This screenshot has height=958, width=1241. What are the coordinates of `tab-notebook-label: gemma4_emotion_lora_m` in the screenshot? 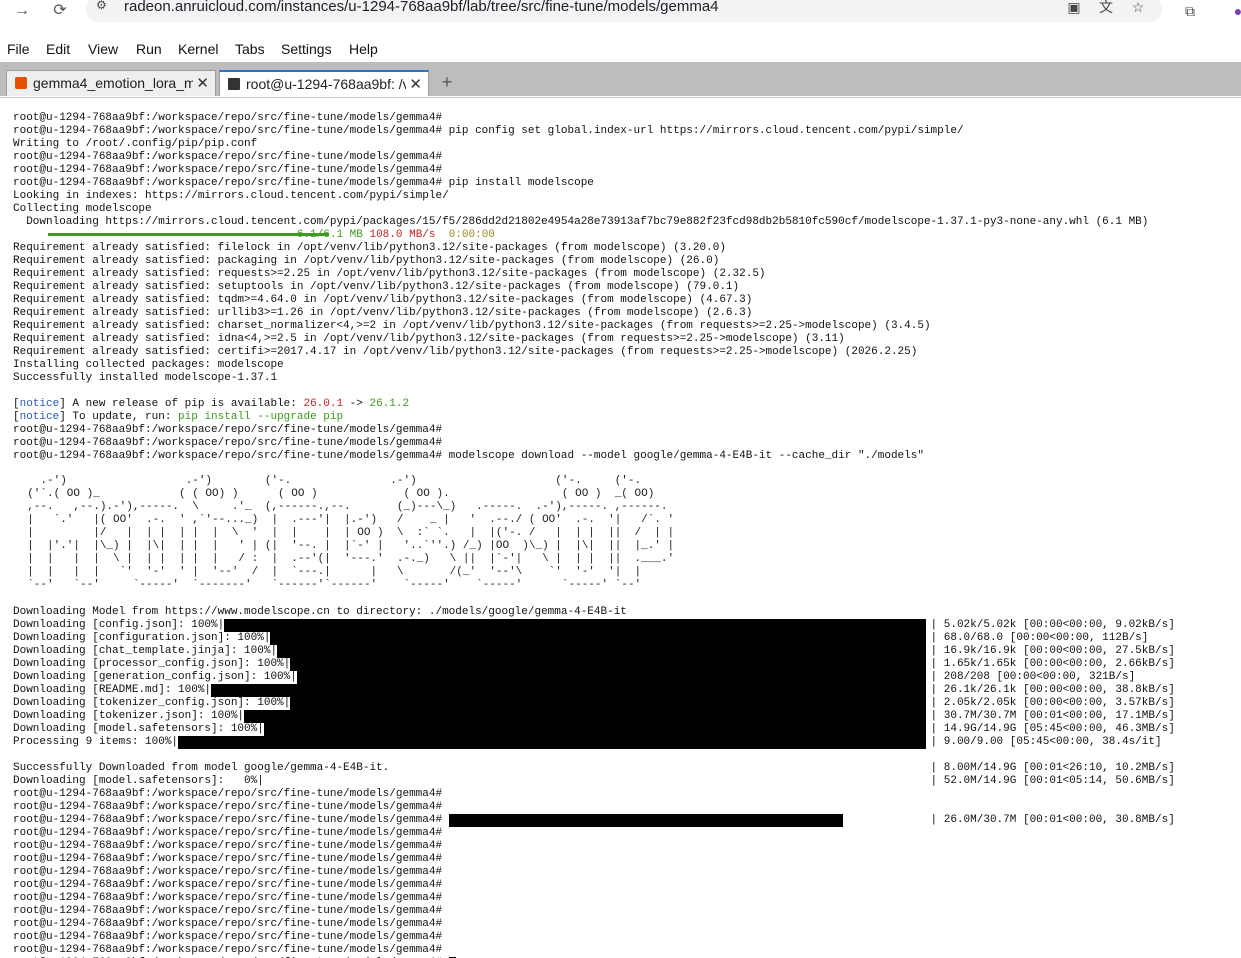 It's located at (113, 83).